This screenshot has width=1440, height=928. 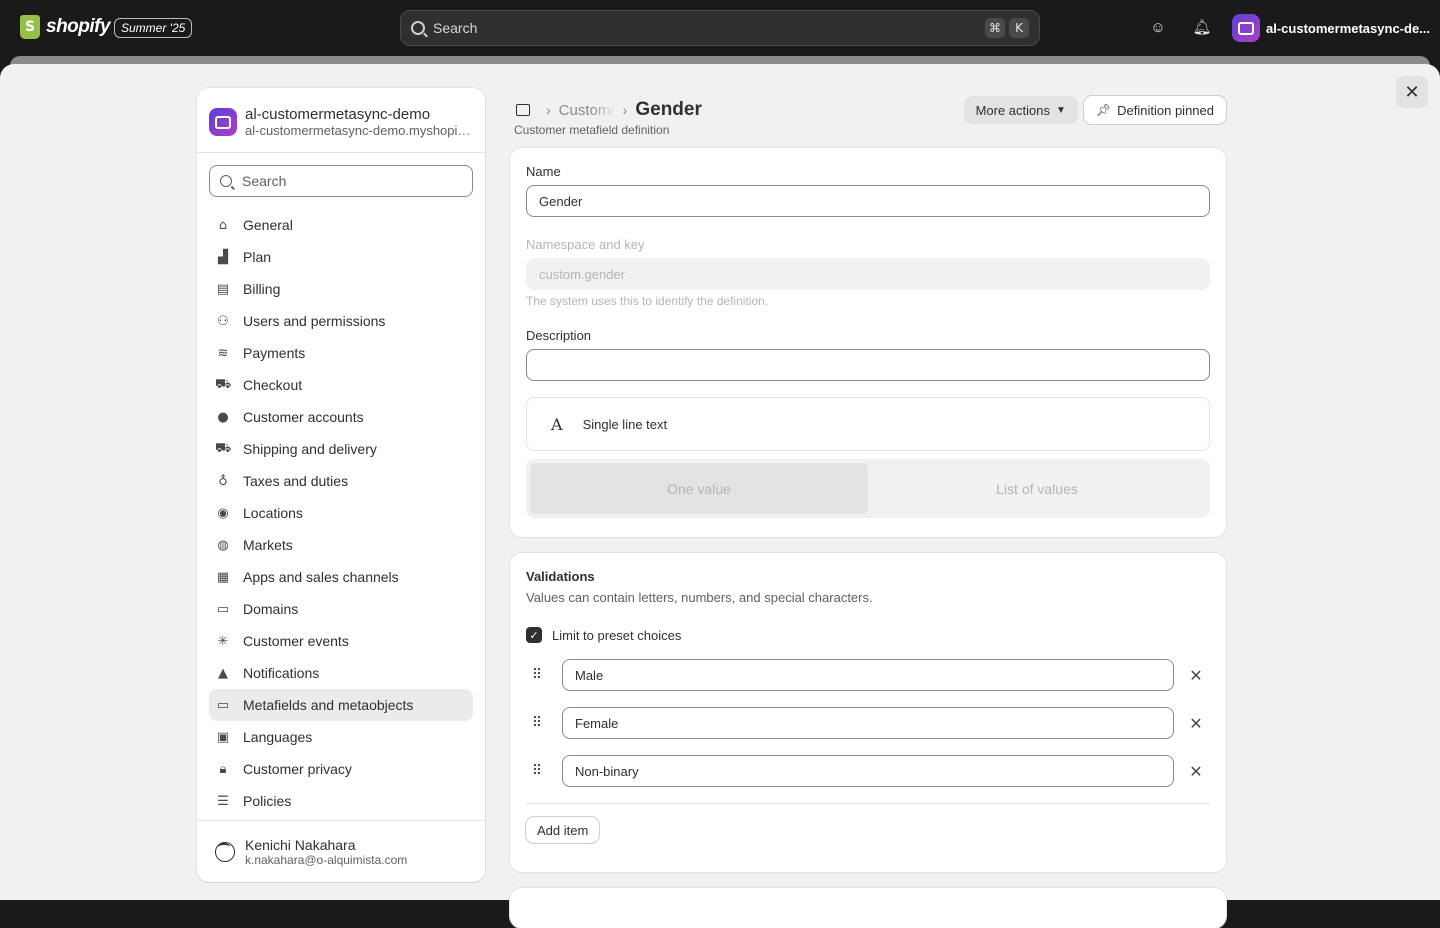 I want to click on nav-item-label: Billing, so click(x=262, y=289).